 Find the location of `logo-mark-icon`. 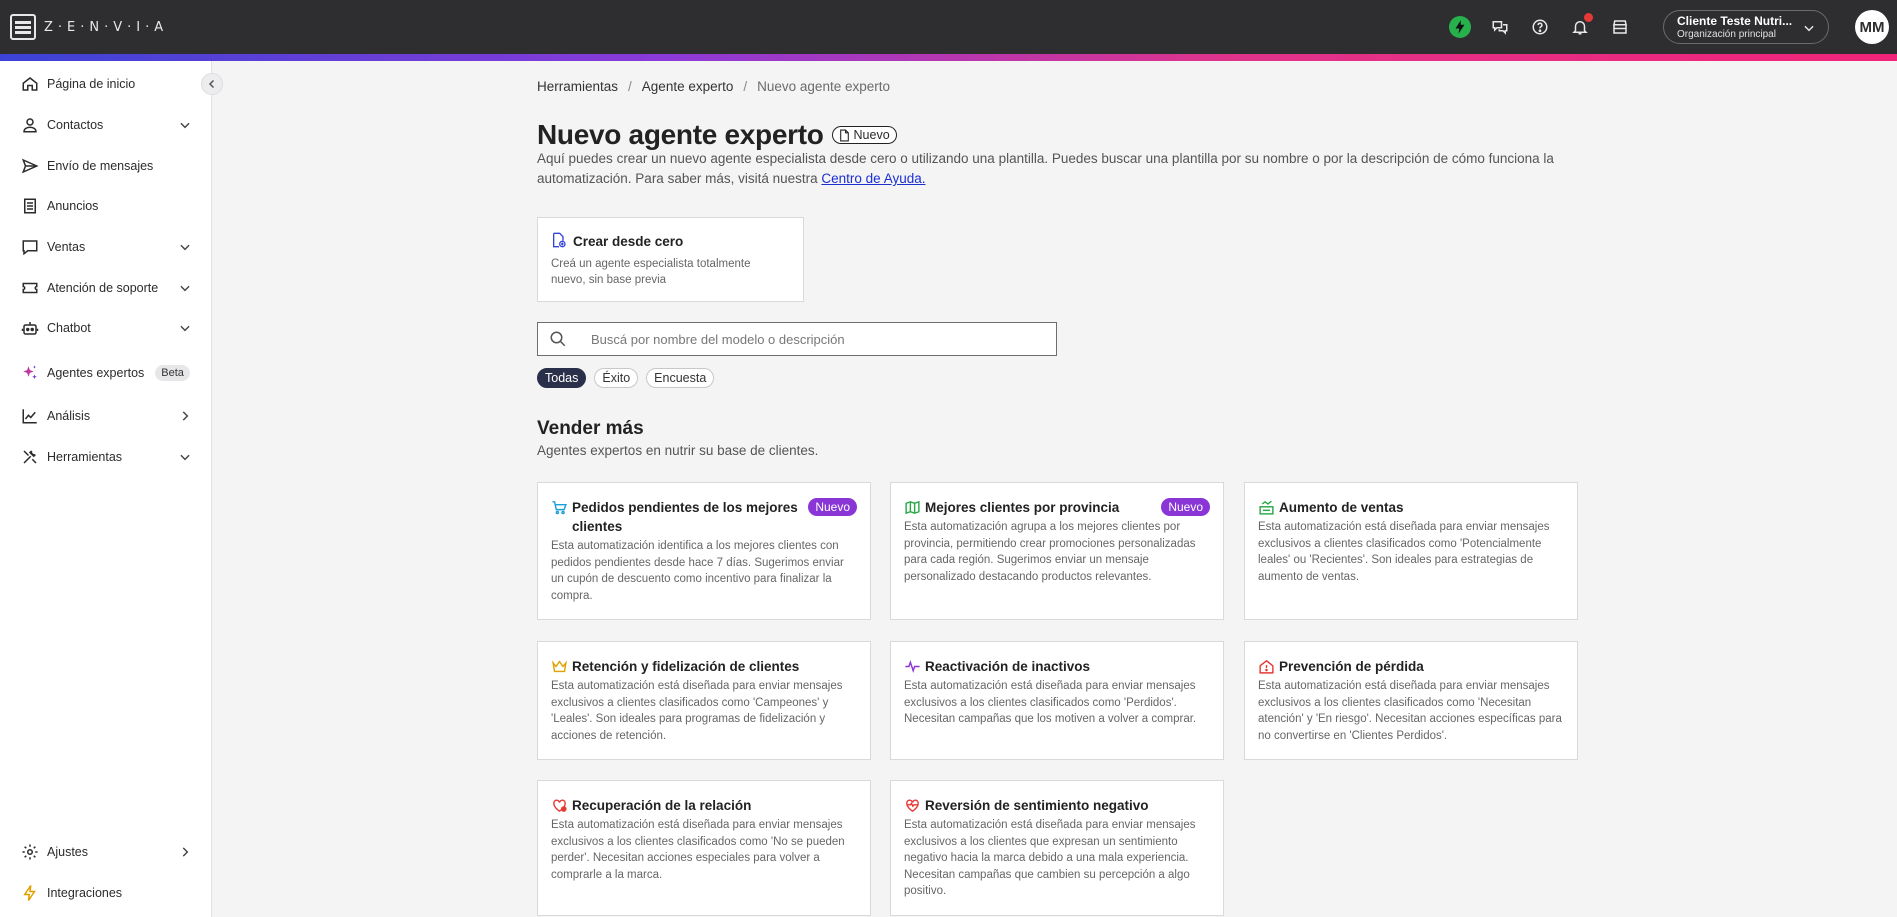

logo-mark-icon is located at coordinates (23, 27).